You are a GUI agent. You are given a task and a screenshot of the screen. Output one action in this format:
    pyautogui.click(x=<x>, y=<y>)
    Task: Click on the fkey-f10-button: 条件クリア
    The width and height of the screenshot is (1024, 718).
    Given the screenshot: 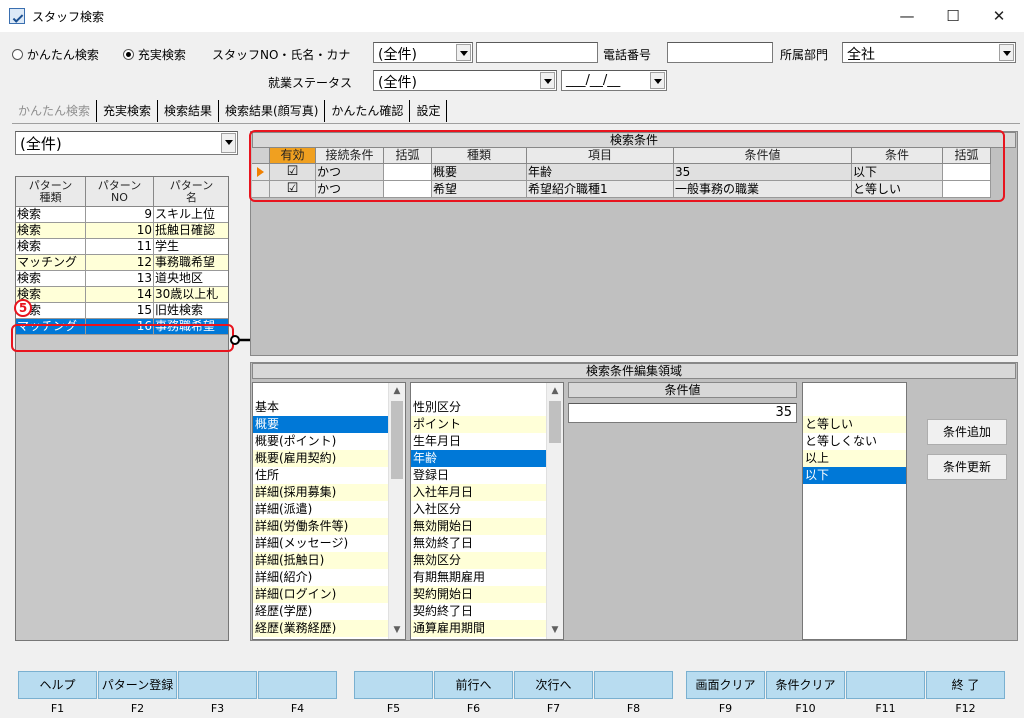 What is the action you would take?
    pyautogui.click(x=805, y=685)
    